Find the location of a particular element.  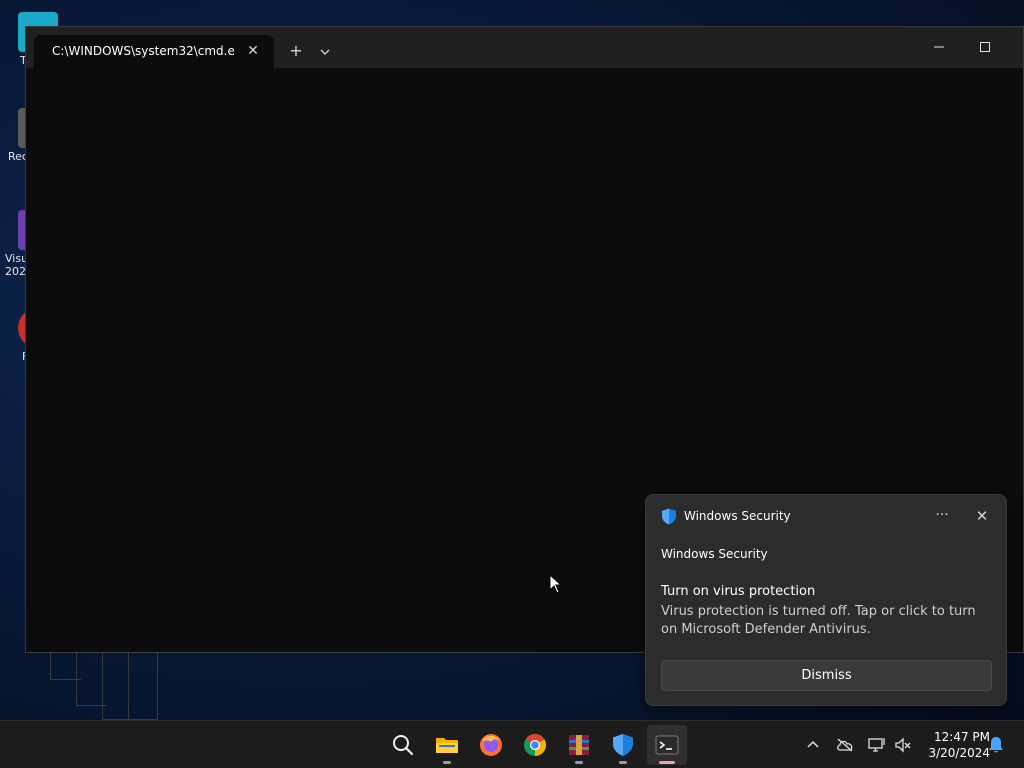

taskbar-chrome is located at coordinates (535, 745).